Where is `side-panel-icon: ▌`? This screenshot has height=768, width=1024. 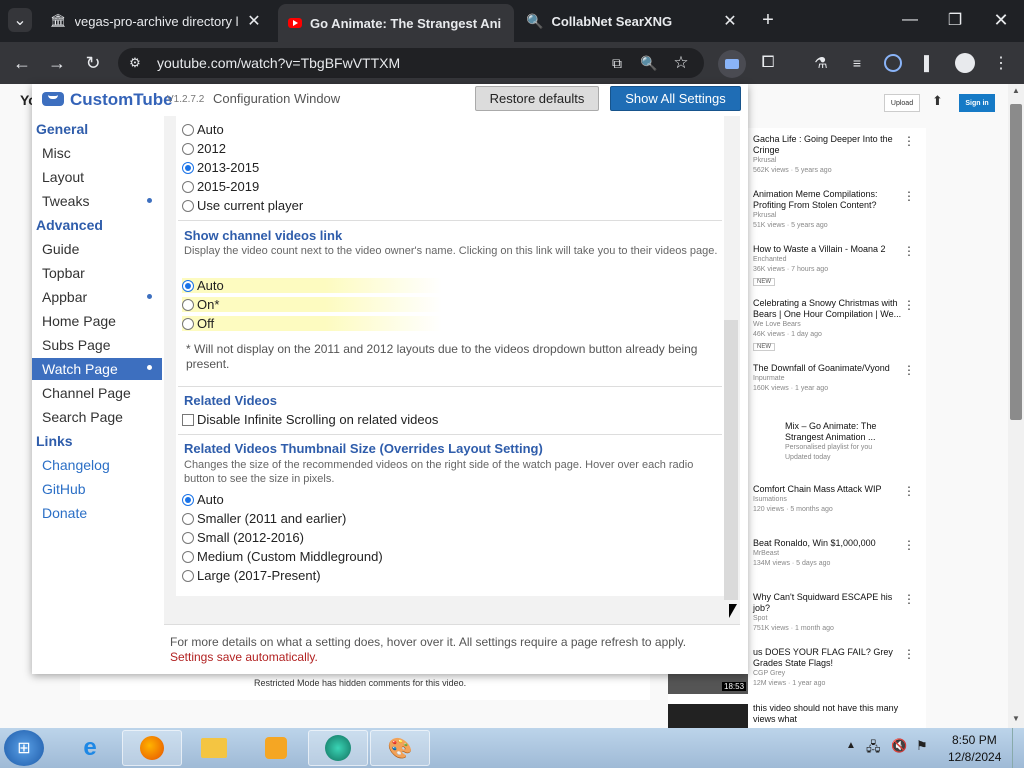 side-panel-icon: ▌ is located at coordinates (929, 63).